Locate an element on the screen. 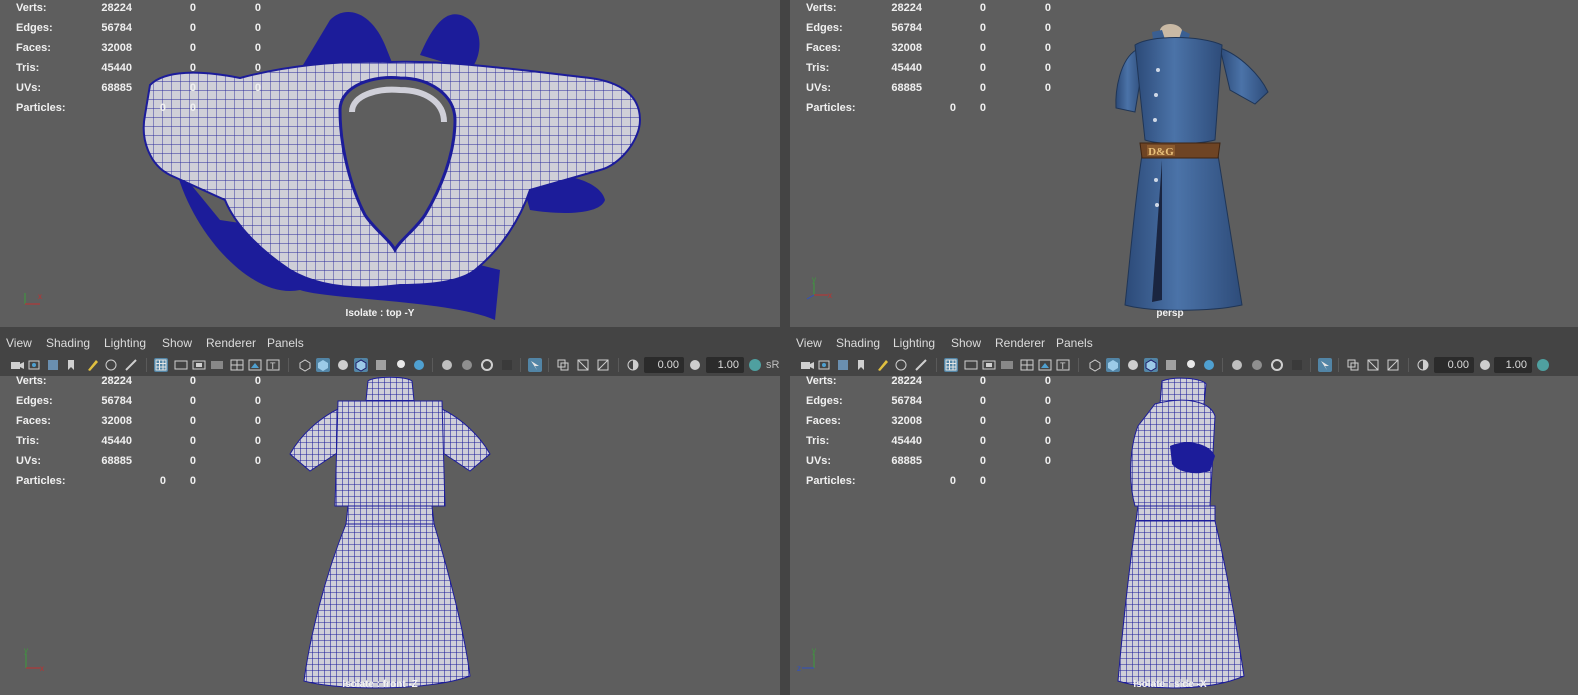  svg-text: y is located at coordinates (814, 650).